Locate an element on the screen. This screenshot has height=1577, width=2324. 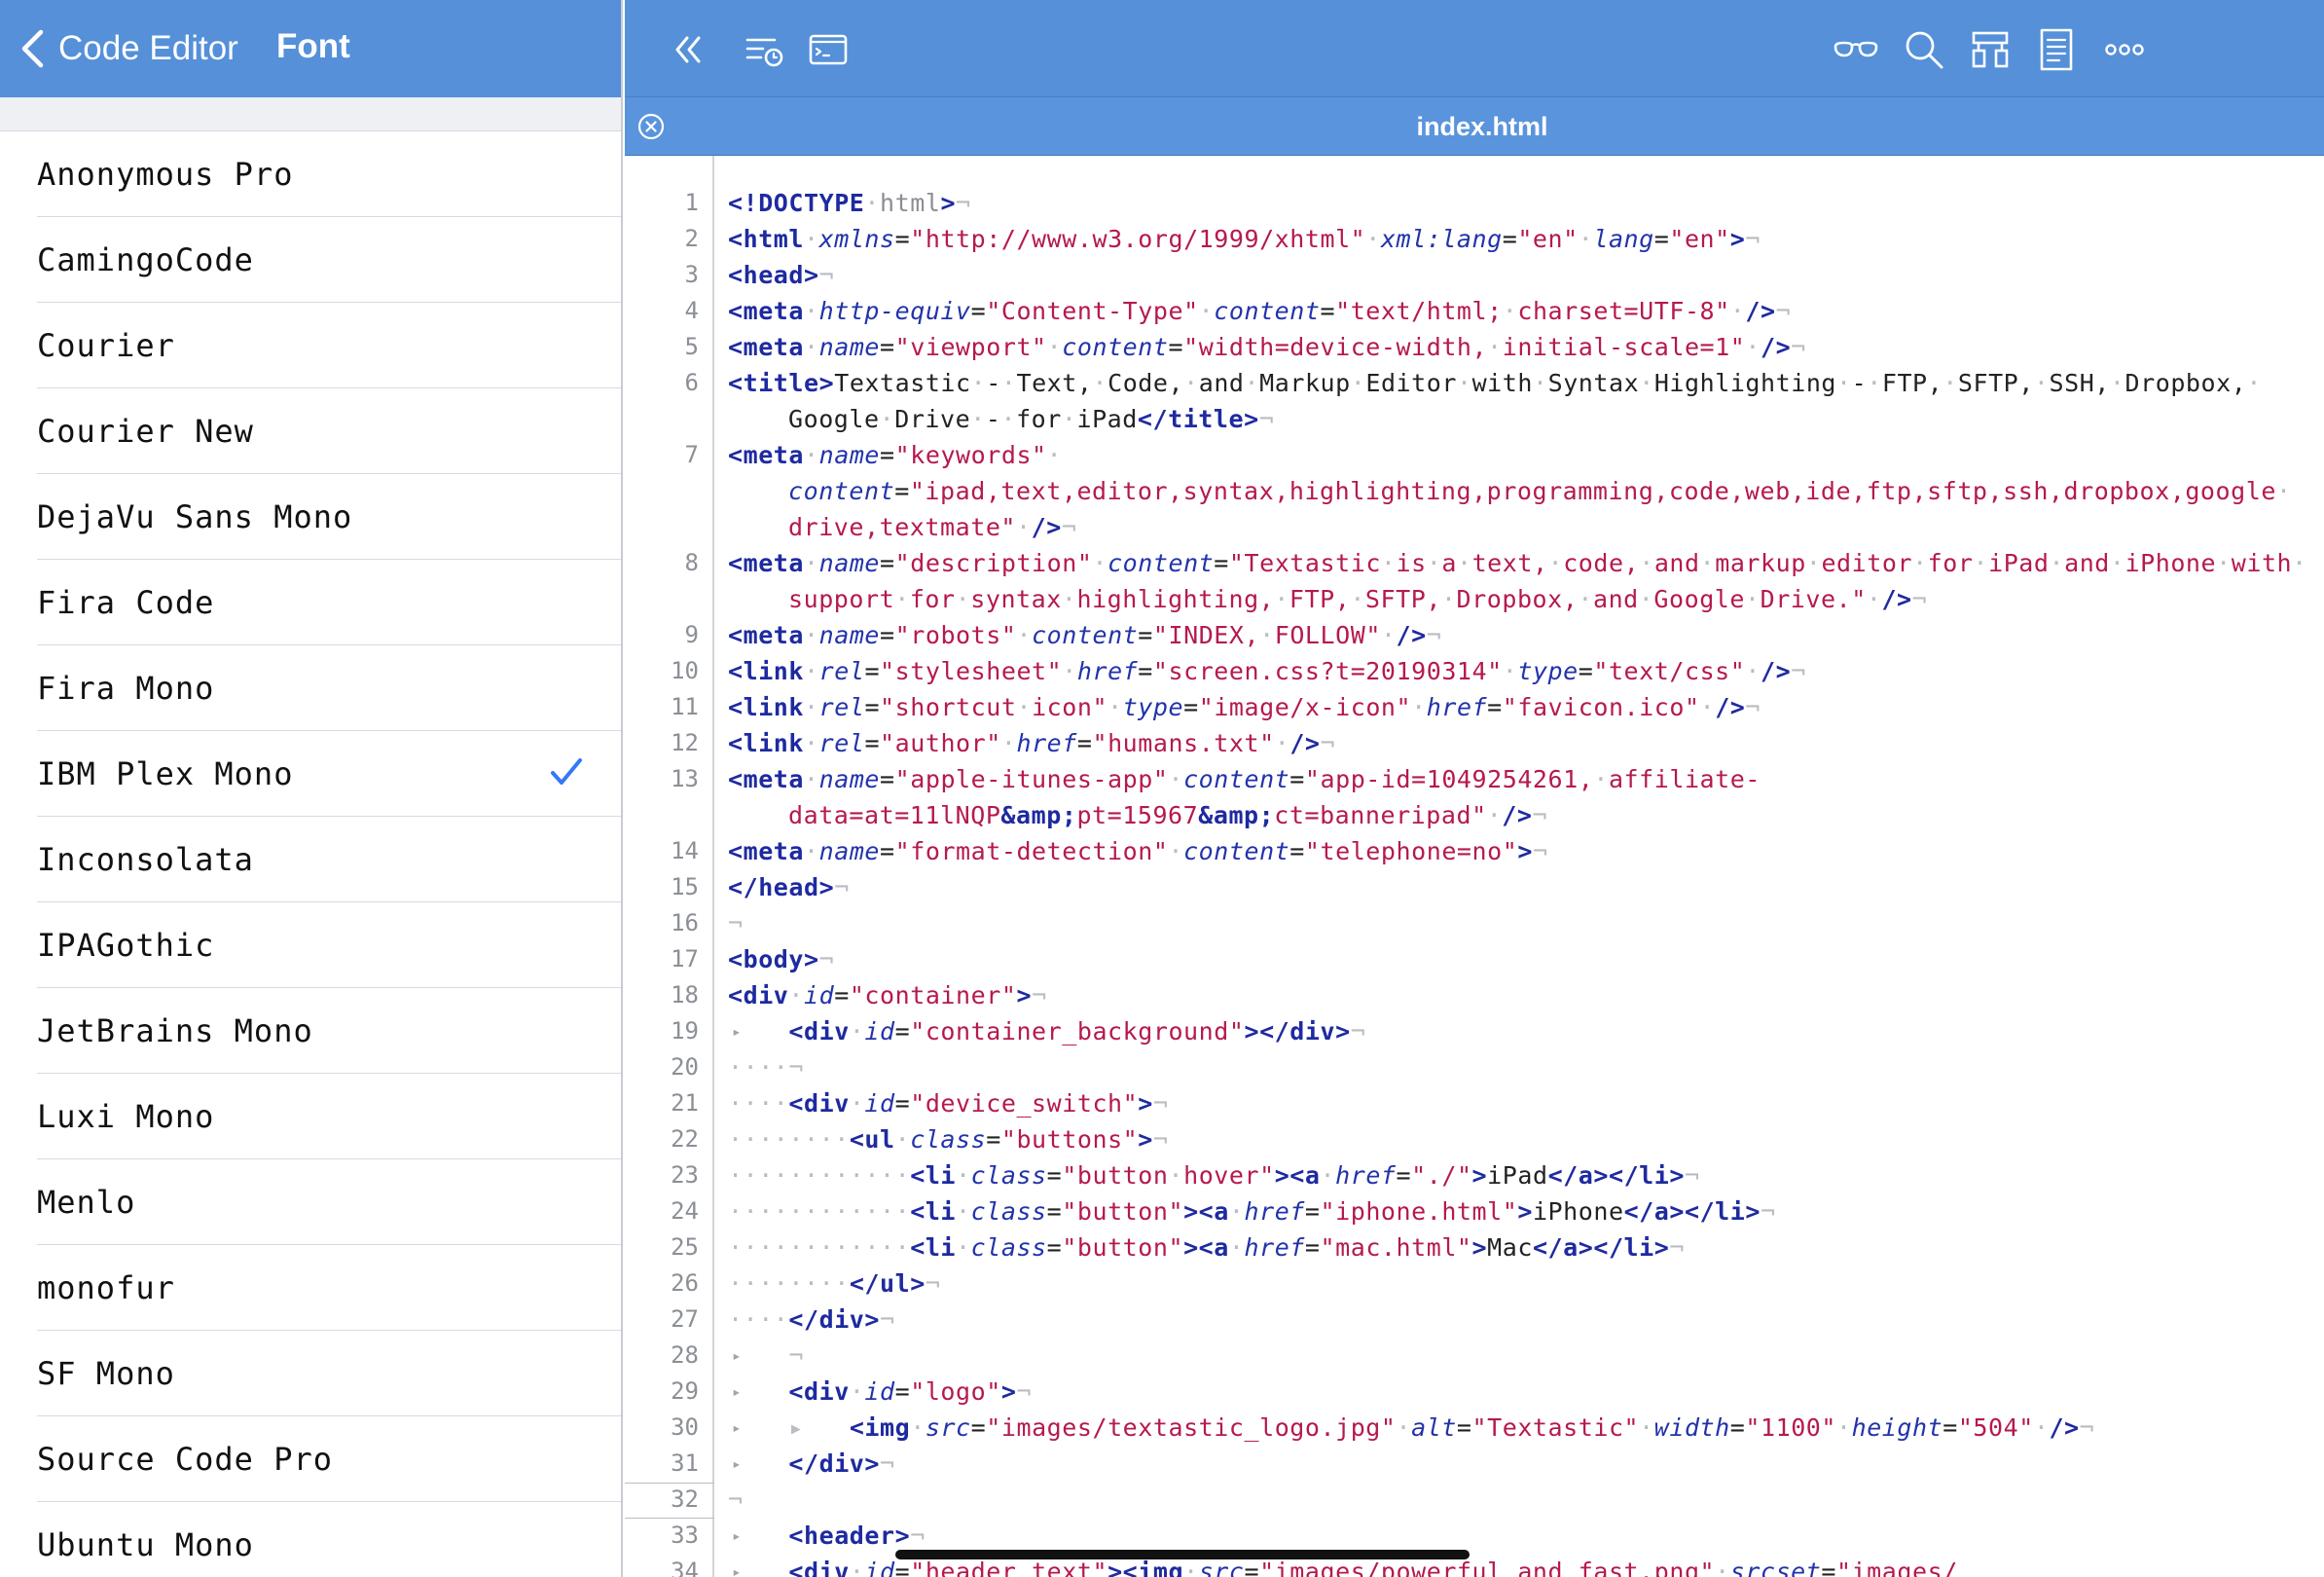
more-button is located at coordinates (2124, 49).